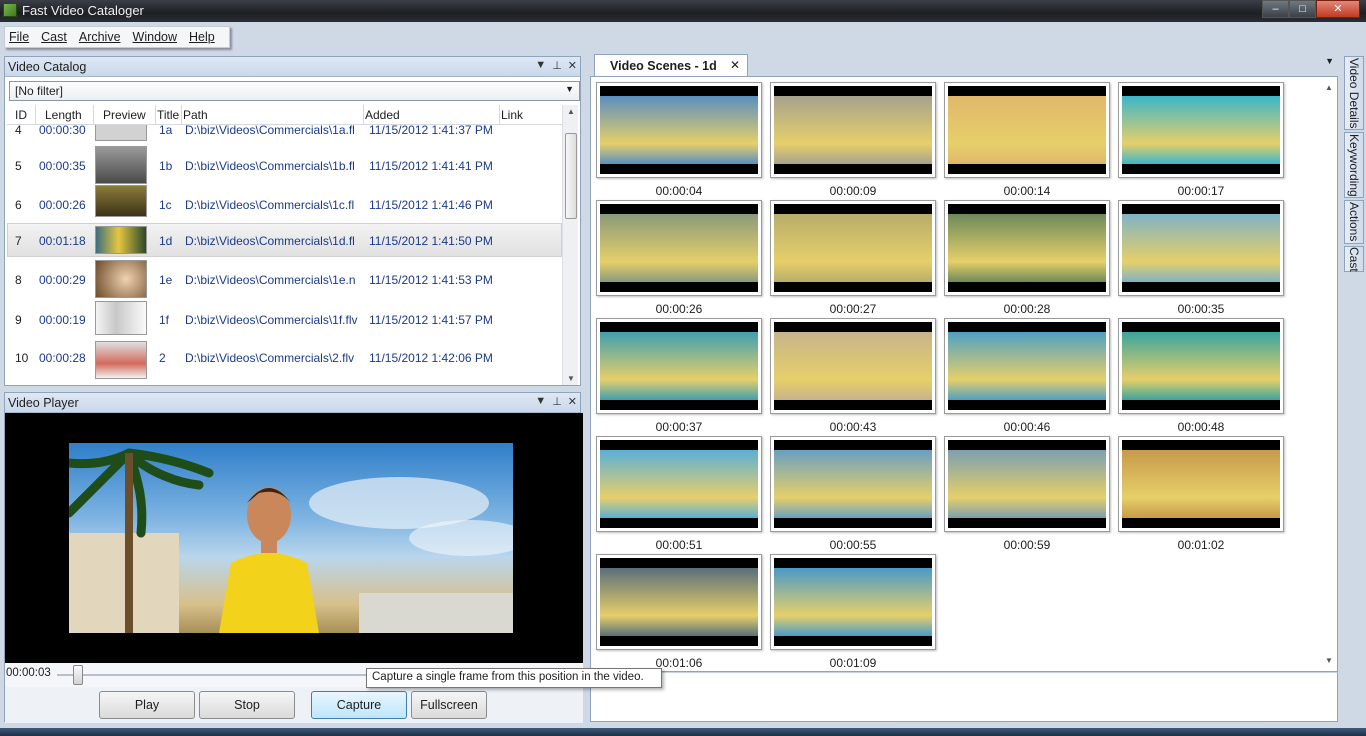 The height and width of the screenshot is (736, 1366). Describe the element at coordinates (431, 358) in the screenshot. I see `cell-added: 11/15/2012 1:42:06 PM` at that location.